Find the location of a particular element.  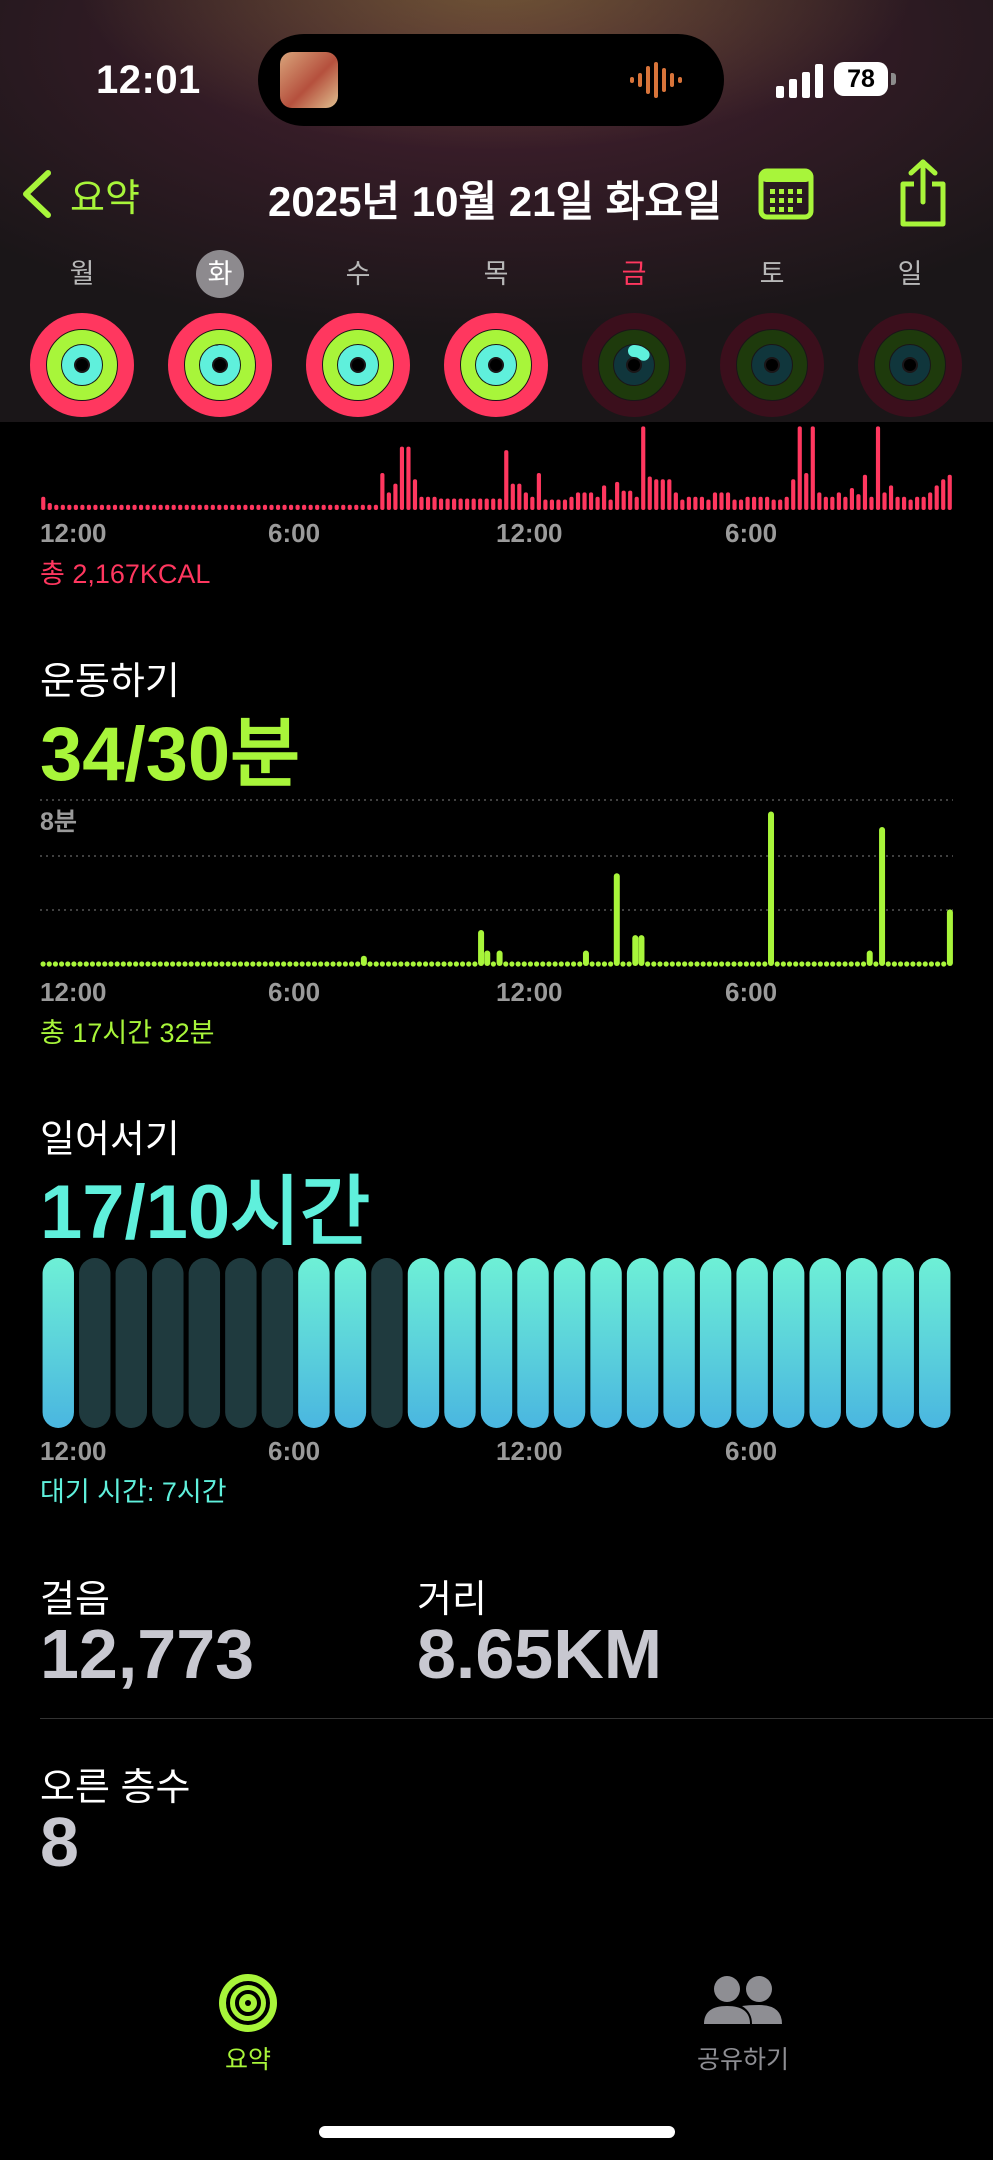

day-1: 화 is located at coordinates (220, 334).